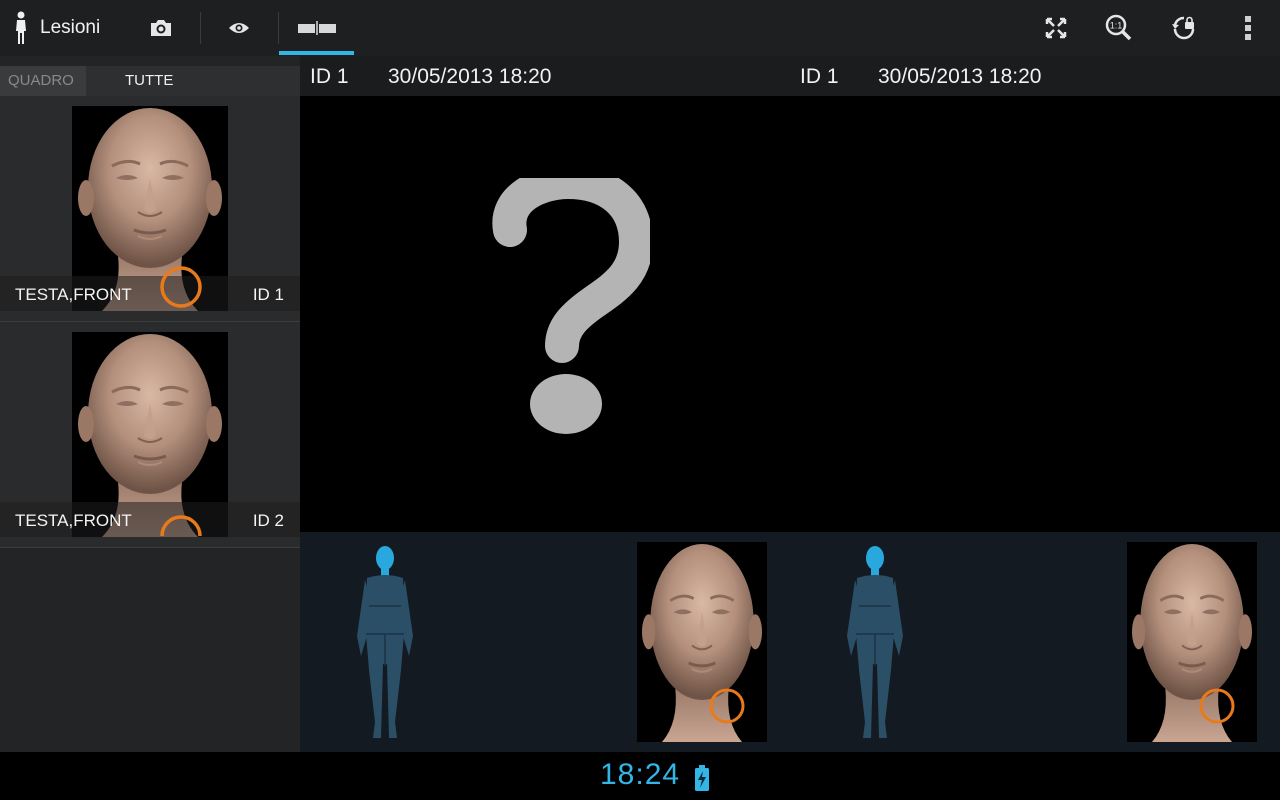  What do you see at coordinates (702, 642) in the screenshot?
I see `detail-thumbnail-left` at bounding box center [702, 642].